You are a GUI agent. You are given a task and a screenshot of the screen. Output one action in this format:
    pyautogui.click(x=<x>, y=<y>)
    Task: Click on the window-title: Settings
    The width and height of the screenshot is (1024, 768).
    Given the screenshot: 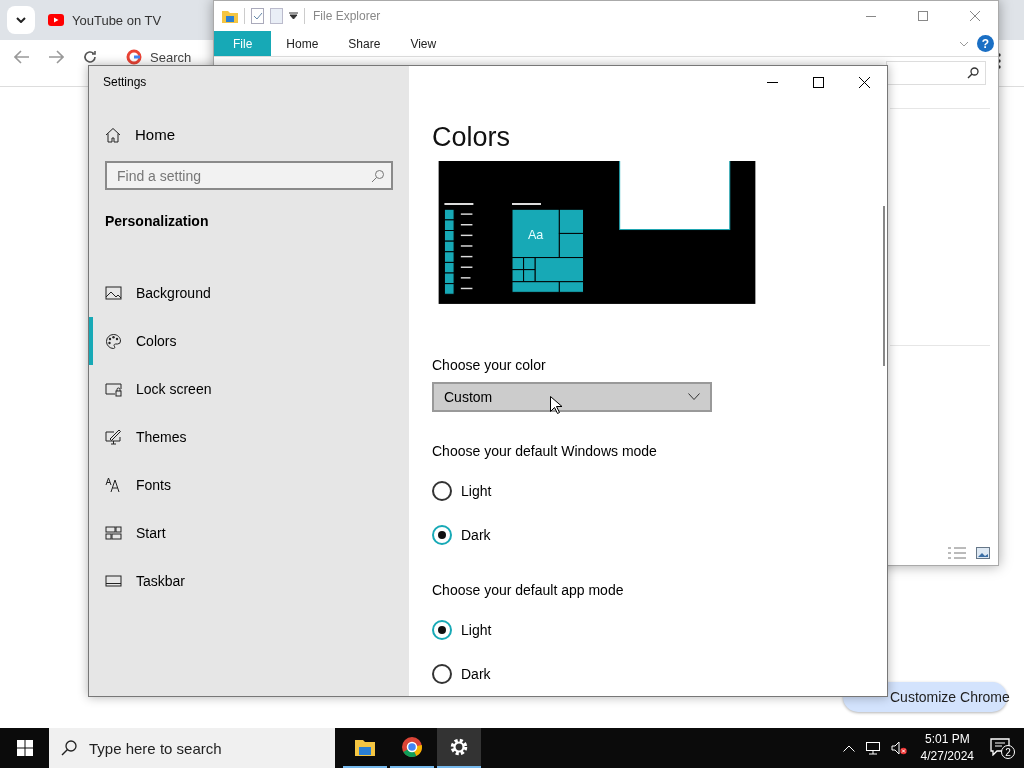 What is the action you would take?
    pyautogui.click(x=125, y=82)
    